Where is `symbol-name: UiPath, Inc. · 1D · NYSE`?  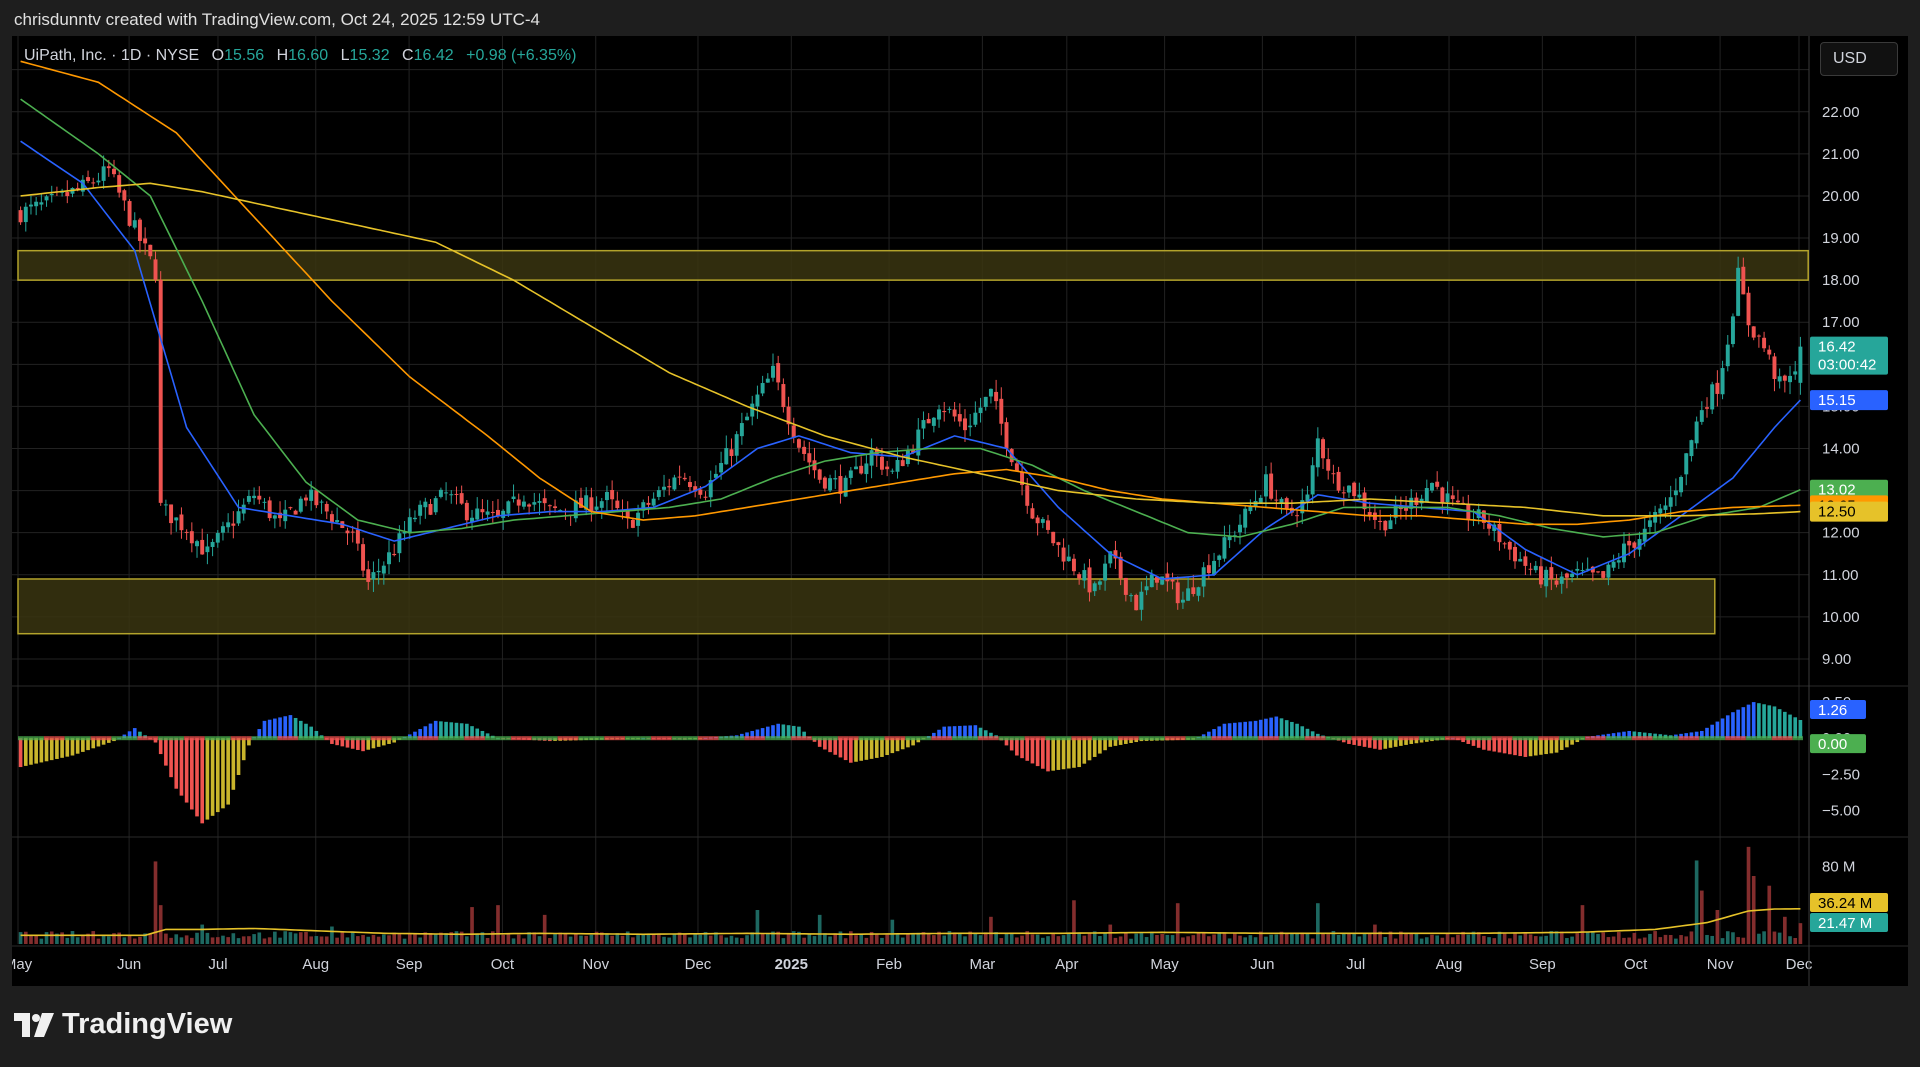
symbol-name: UiPath, Inc. · 1D · NYSE is located at coordinates (111, 55).